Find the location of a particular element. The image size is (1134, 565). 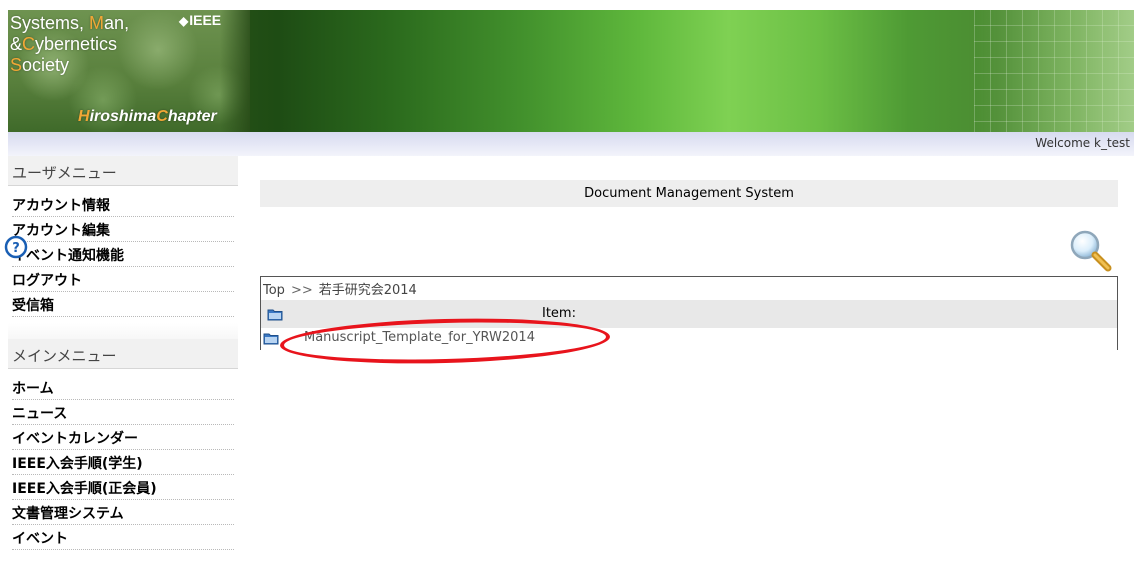

logo-chapter-name: HiroshimaChapter is located at coordinates (147, 117).